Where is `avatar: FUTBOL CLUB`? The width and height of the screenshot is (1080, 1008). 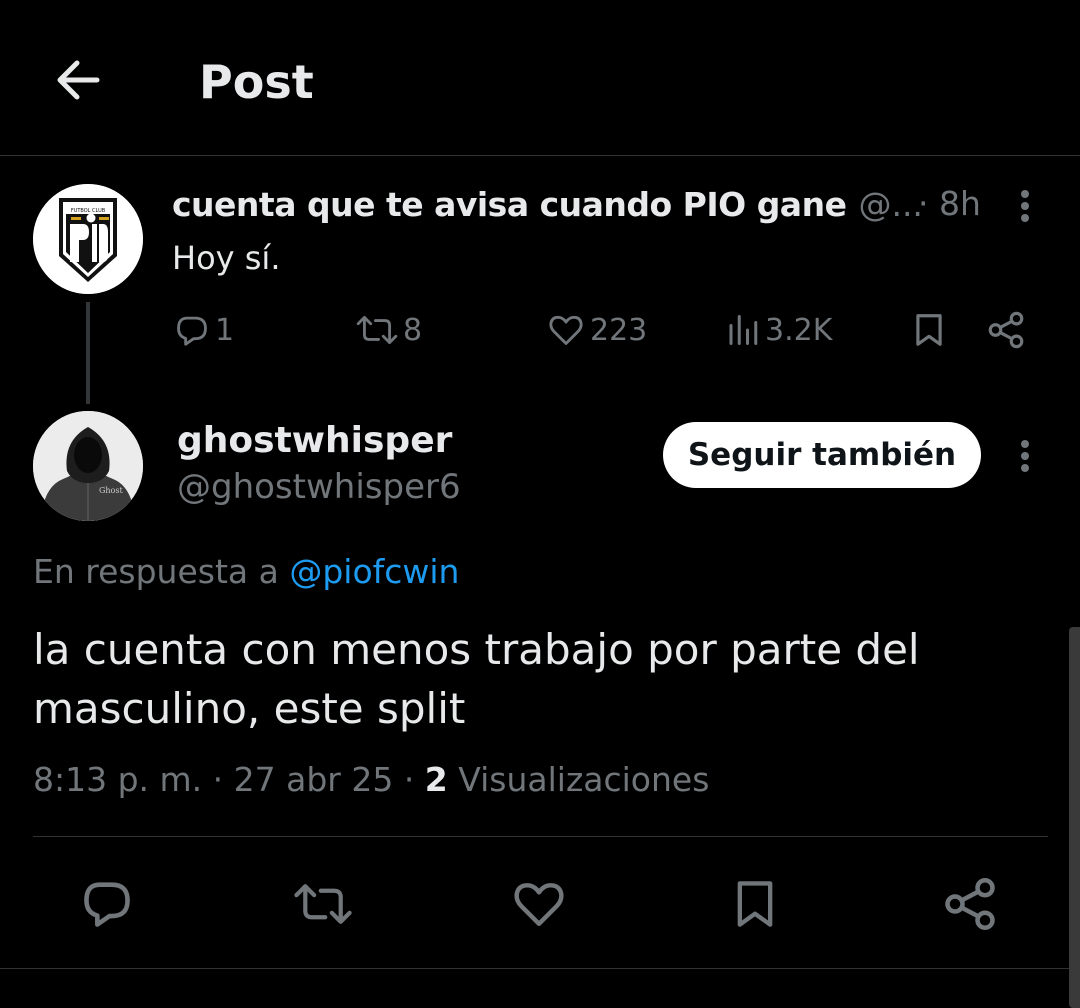 avatar: FUTBOL CLUB is located at coordinates (88, 239).